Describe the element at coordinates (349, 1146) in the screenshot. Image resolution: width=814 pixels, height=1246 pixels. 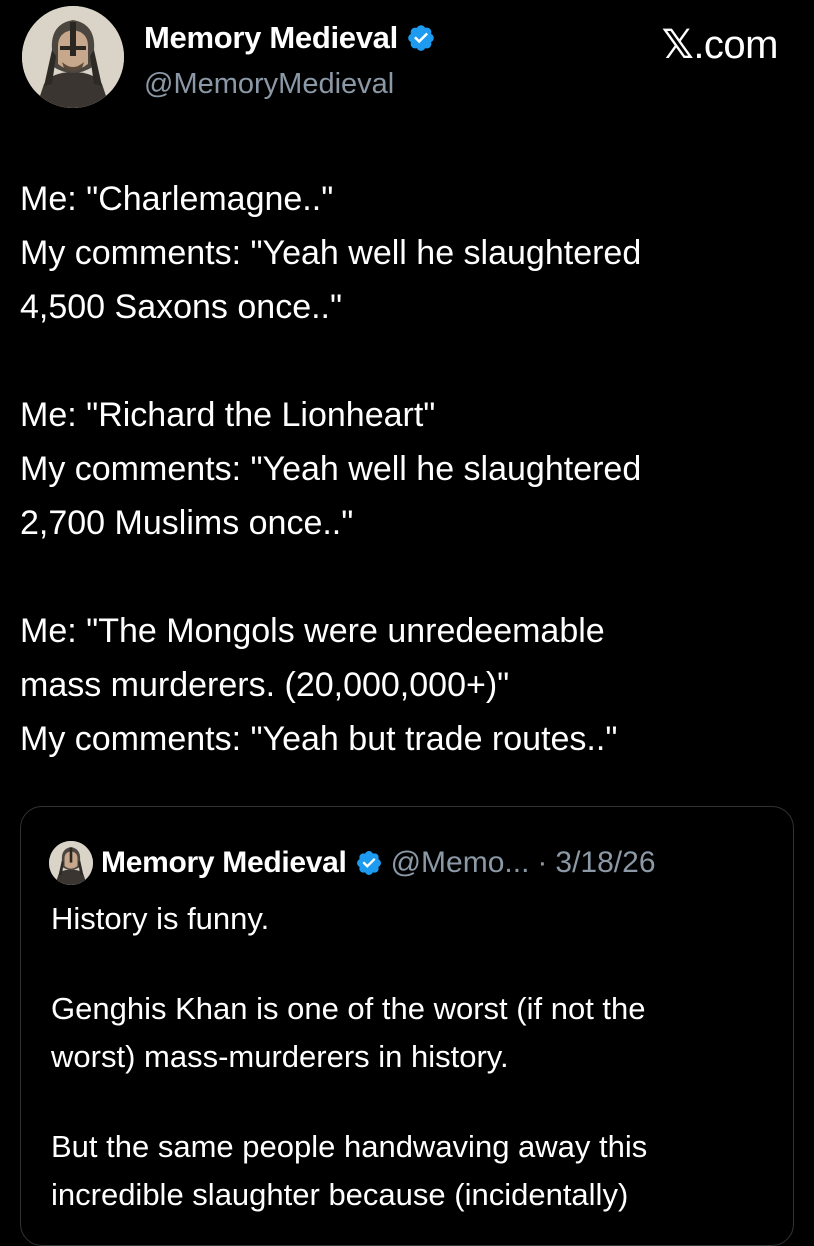
I see `quoted-line: But the same people handwaving away this` at that location.